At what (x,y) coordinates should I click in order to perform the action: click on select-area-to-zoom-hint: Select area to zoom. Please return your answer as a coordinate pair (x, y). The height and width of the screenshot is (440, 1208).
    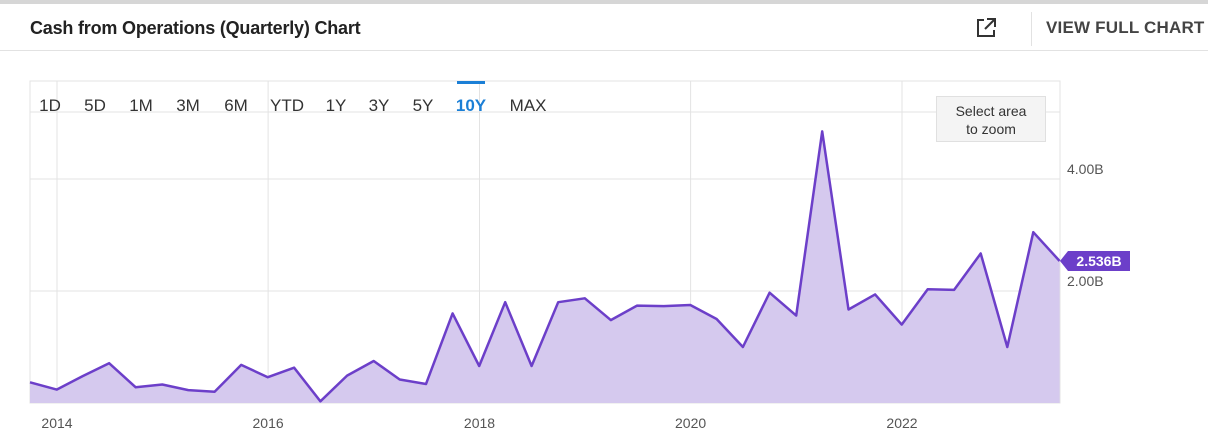
    Looking at the image, I should click on (991, 119).